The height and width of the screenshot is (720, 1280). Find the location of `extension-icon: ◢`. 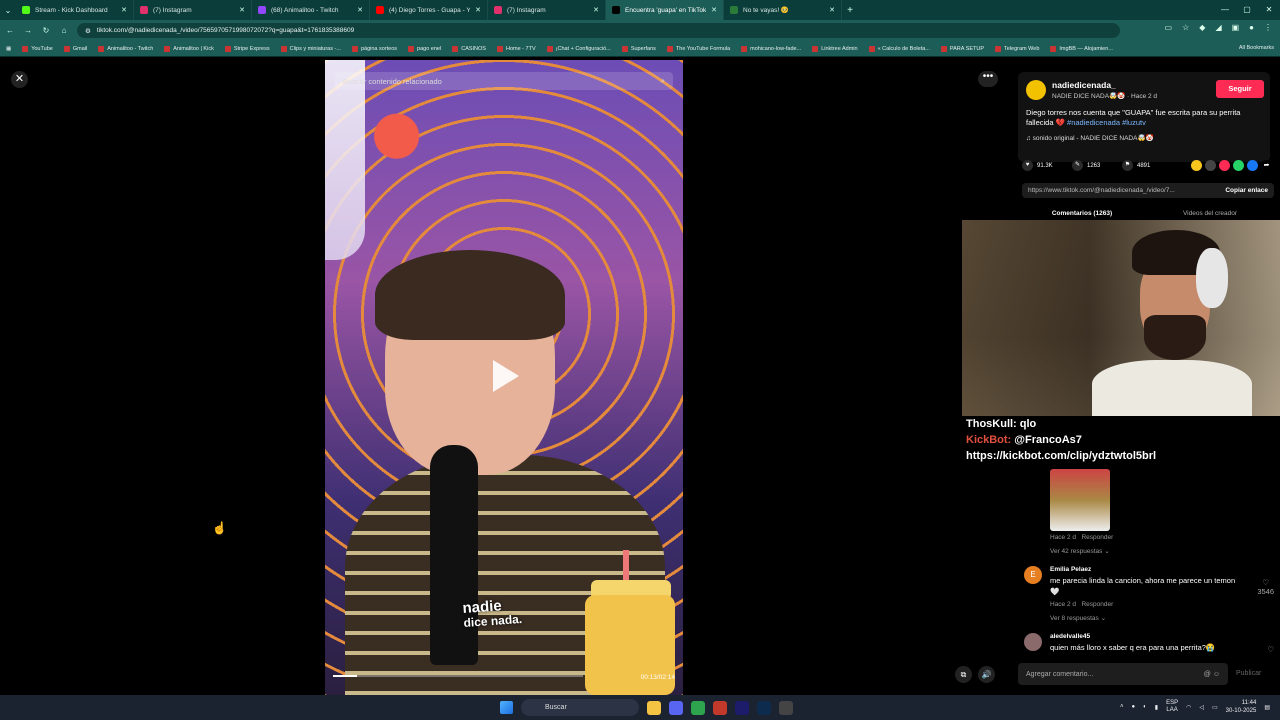

extension-icon: ◢ is located at coordinates (1218, 27).